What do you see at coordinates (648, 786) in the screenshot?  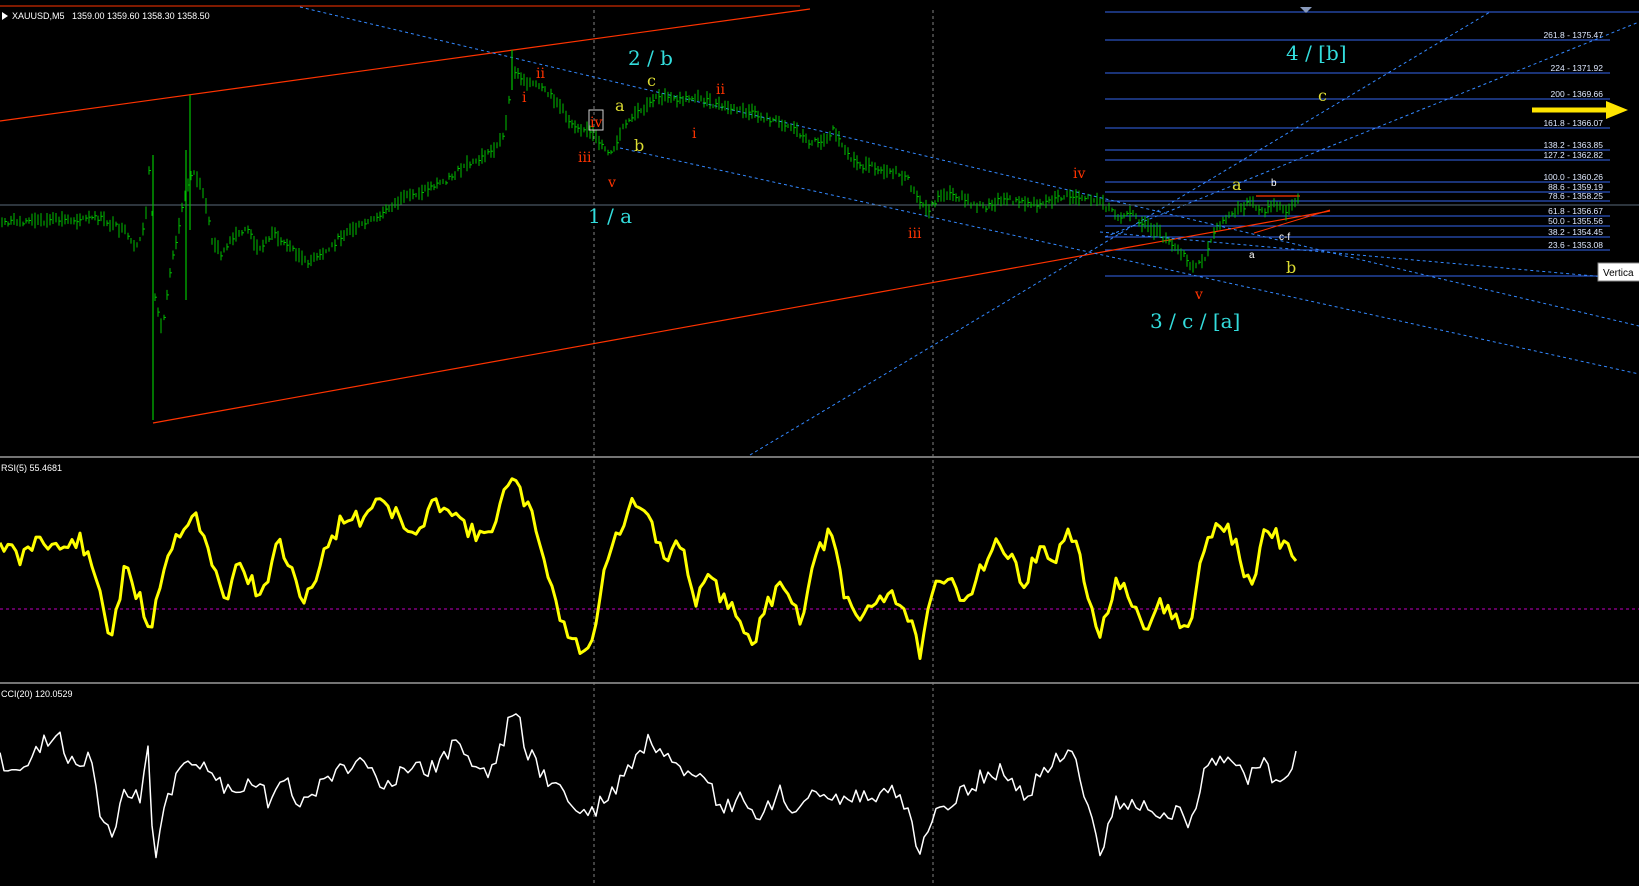 I see `cci-line` at bounding box center [648, 786].